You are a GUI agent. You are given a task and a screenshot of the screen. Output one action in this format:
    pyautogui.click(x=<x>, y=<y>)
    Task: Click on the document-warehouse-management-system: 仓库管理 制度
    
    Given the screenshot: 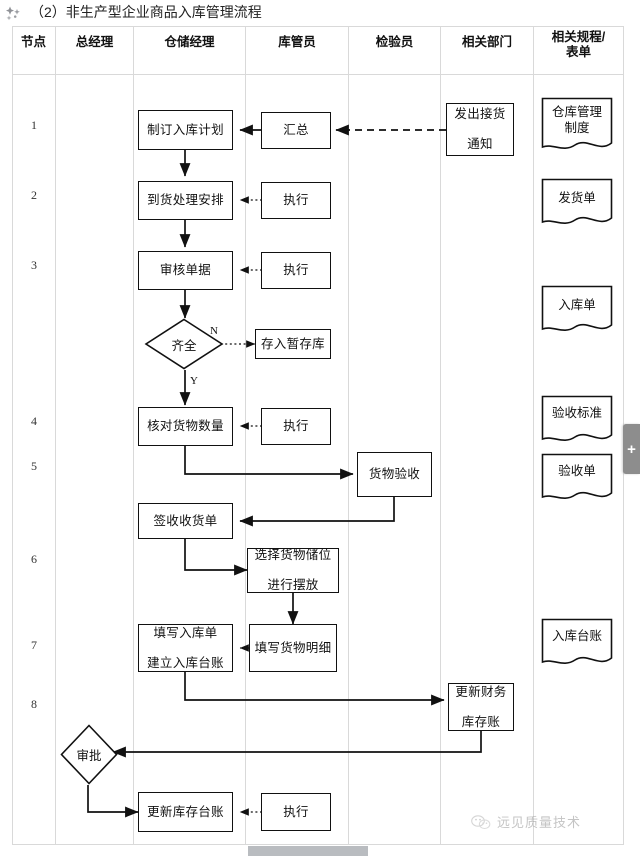 What is the action you would take?
    pyautogui.click(x=577, y=126)
    